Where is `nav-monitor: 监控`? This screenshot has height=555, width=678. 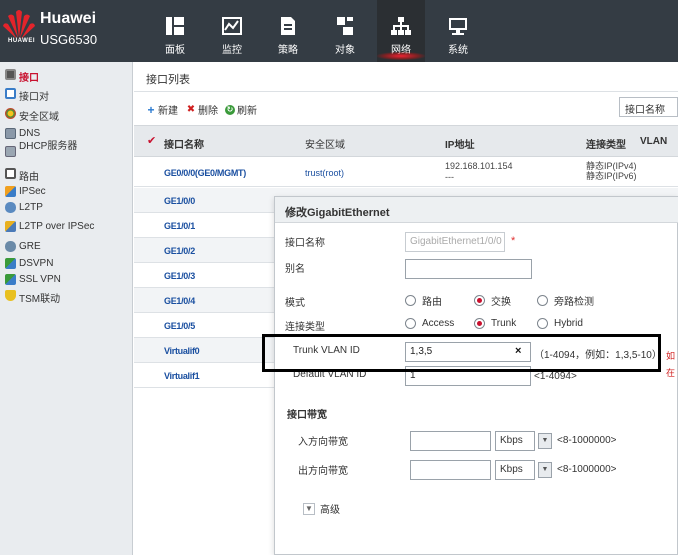 nav-monitor: 监控 is located at coordinates (232, 31).